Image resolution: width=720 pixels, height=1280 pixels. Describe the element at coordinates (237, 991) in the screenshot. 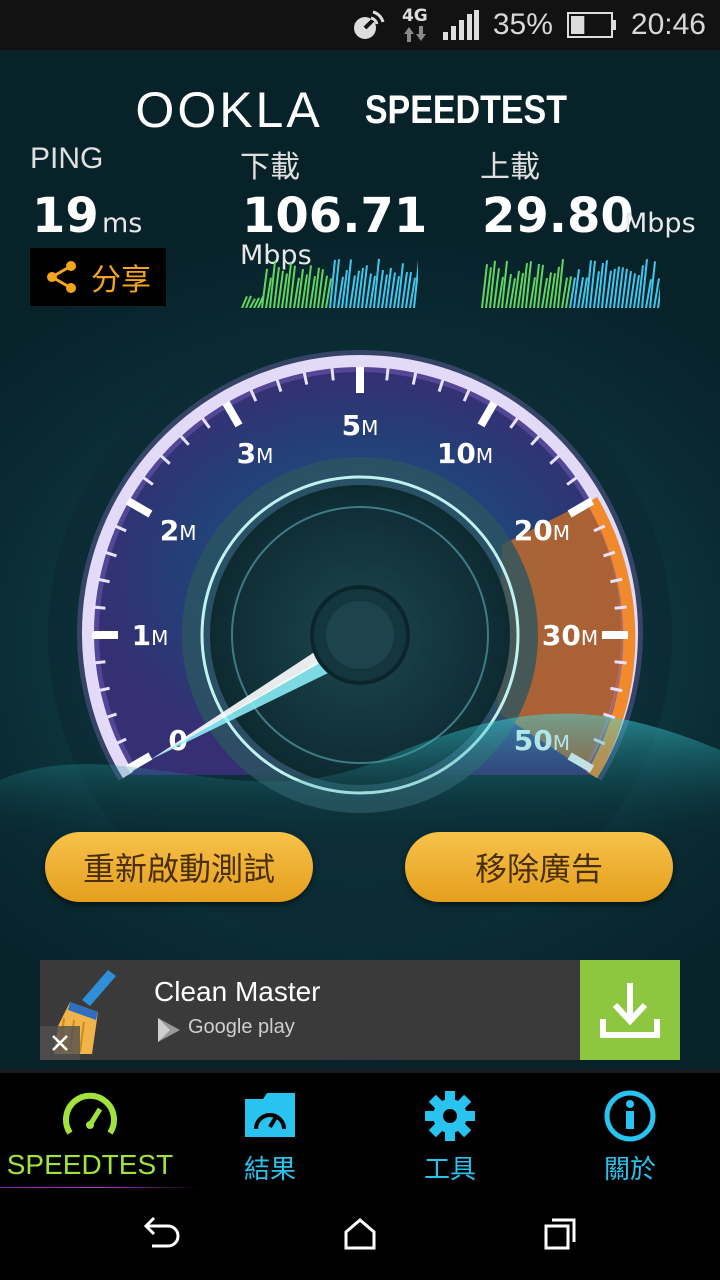

I see `ad-title: Clean Master` at that location.